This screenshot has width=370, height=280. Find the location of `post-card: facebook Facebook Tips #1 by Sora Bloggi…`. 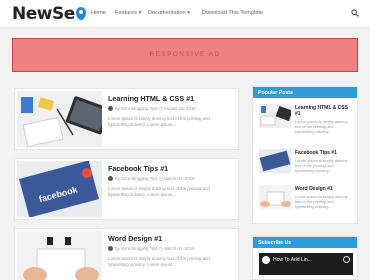

post-card: facebook Facebook Tips #1 by Sora Bloggi… is located at coordinates (126, 189).